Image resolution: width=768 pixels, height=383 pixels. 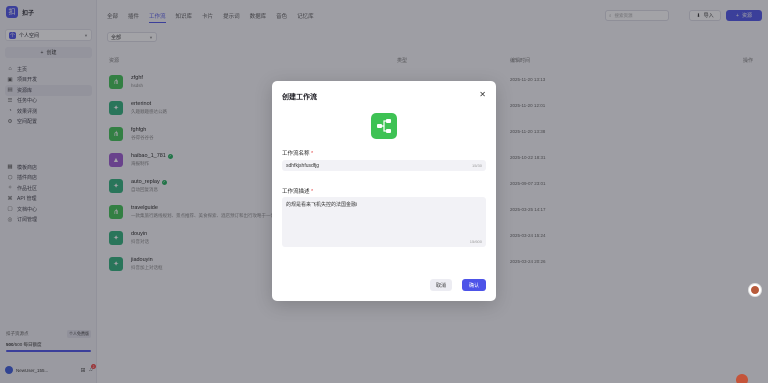 I want to click on dialog-title: 创建工作流, so click(x=299, y=97).